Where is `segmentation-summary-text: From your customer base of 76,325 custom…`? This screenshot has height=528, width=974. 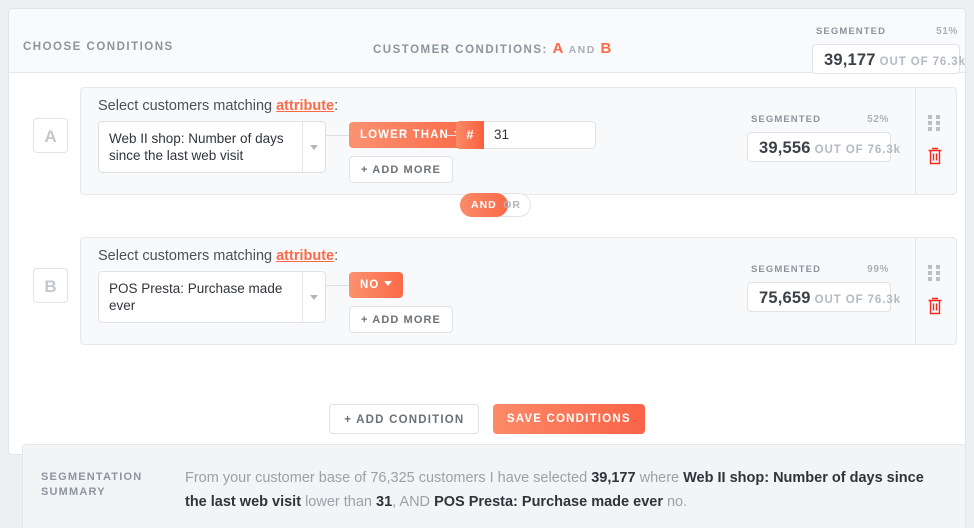 segmentation-summary-text: From your customer base of 76,325 custom… is located at coordinates (565, 490).